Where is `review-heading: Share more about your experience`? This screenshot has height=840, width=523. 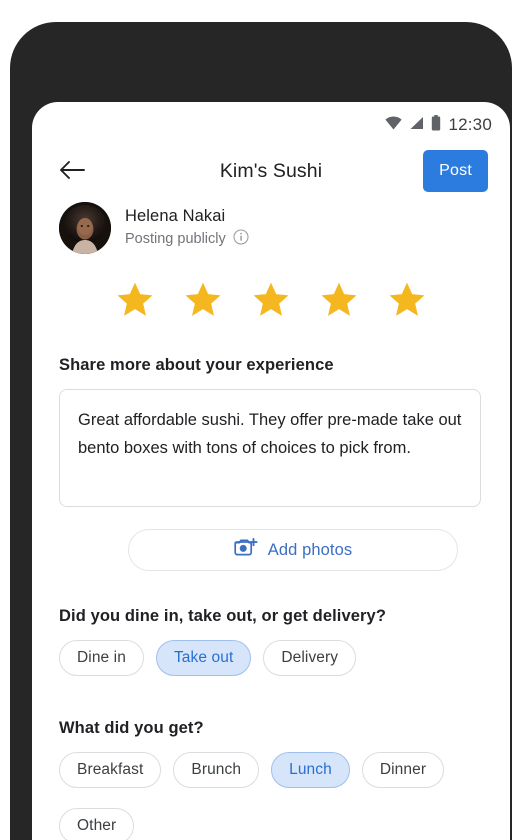 review-heading: Share more about your experience is located at coordinates (196, 365).